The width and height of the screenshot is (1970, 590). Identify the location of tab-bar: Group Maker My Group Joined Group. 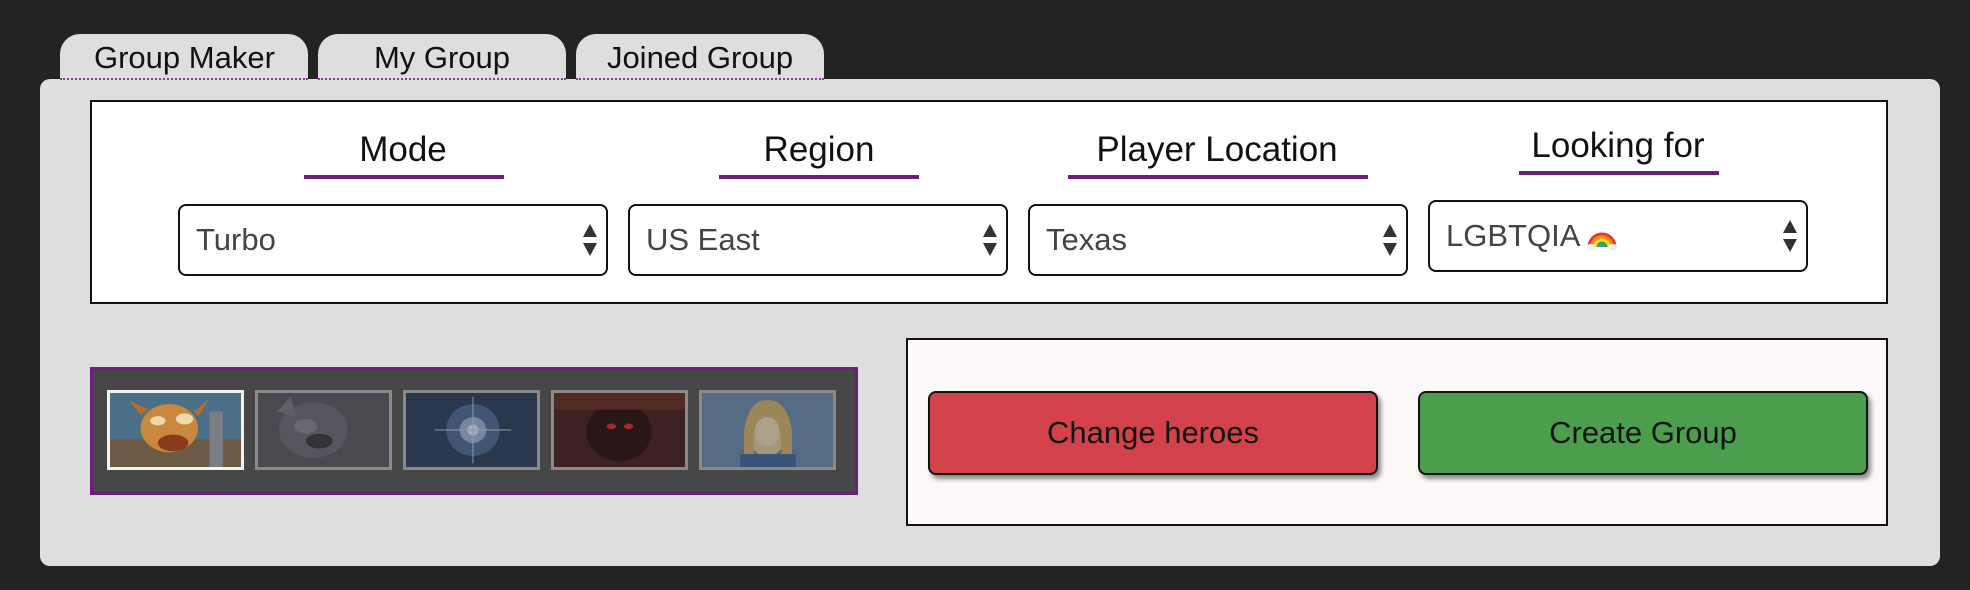
(442, 57).